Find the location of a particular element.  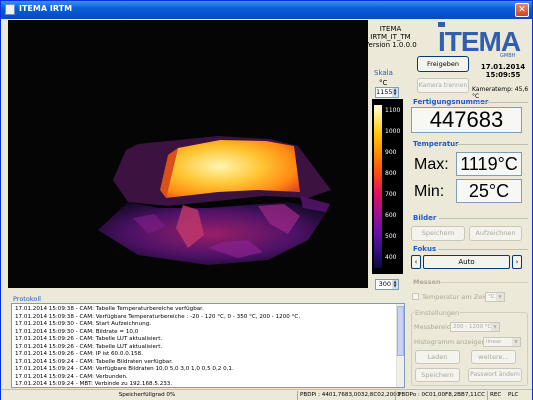

scale-tick: 600 is located at coordinates (391, 215).